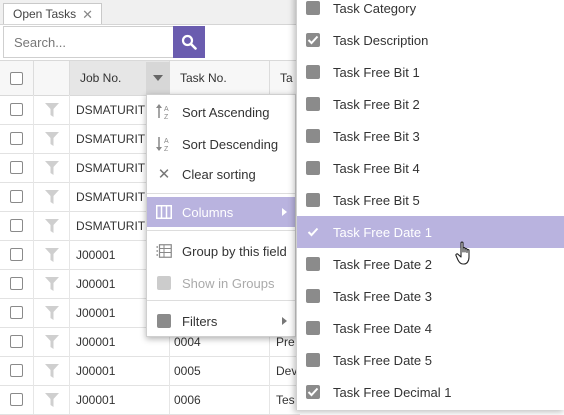 The height and width of the screenshot is (415, 564). Describe the element at coordinates (376, 136) in the screenshot. I see `column-toggle-label: Task Free Bit 3` at that location.